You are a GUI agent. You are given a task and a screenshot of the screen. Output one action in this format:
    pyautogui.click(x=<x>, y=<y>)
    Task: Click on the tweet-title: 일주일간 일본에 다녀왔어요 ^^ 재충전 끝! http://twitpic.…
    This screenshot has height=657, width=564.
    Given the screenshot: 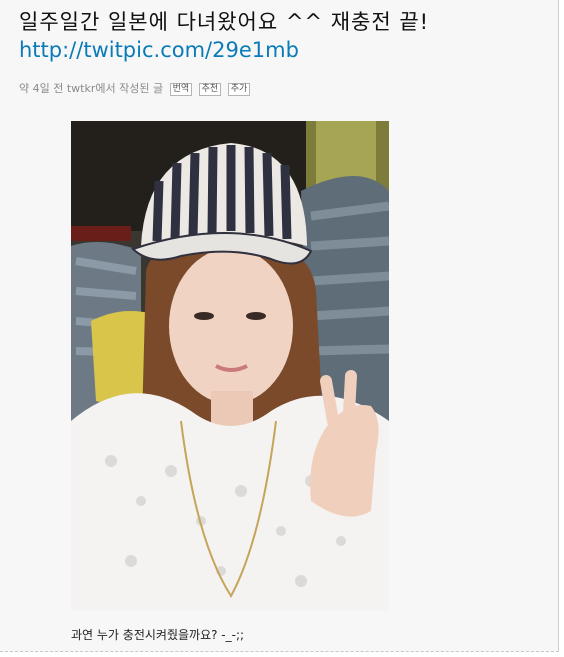 What is the action you would take?
    pyautogui.click(x=279, y=36)
    